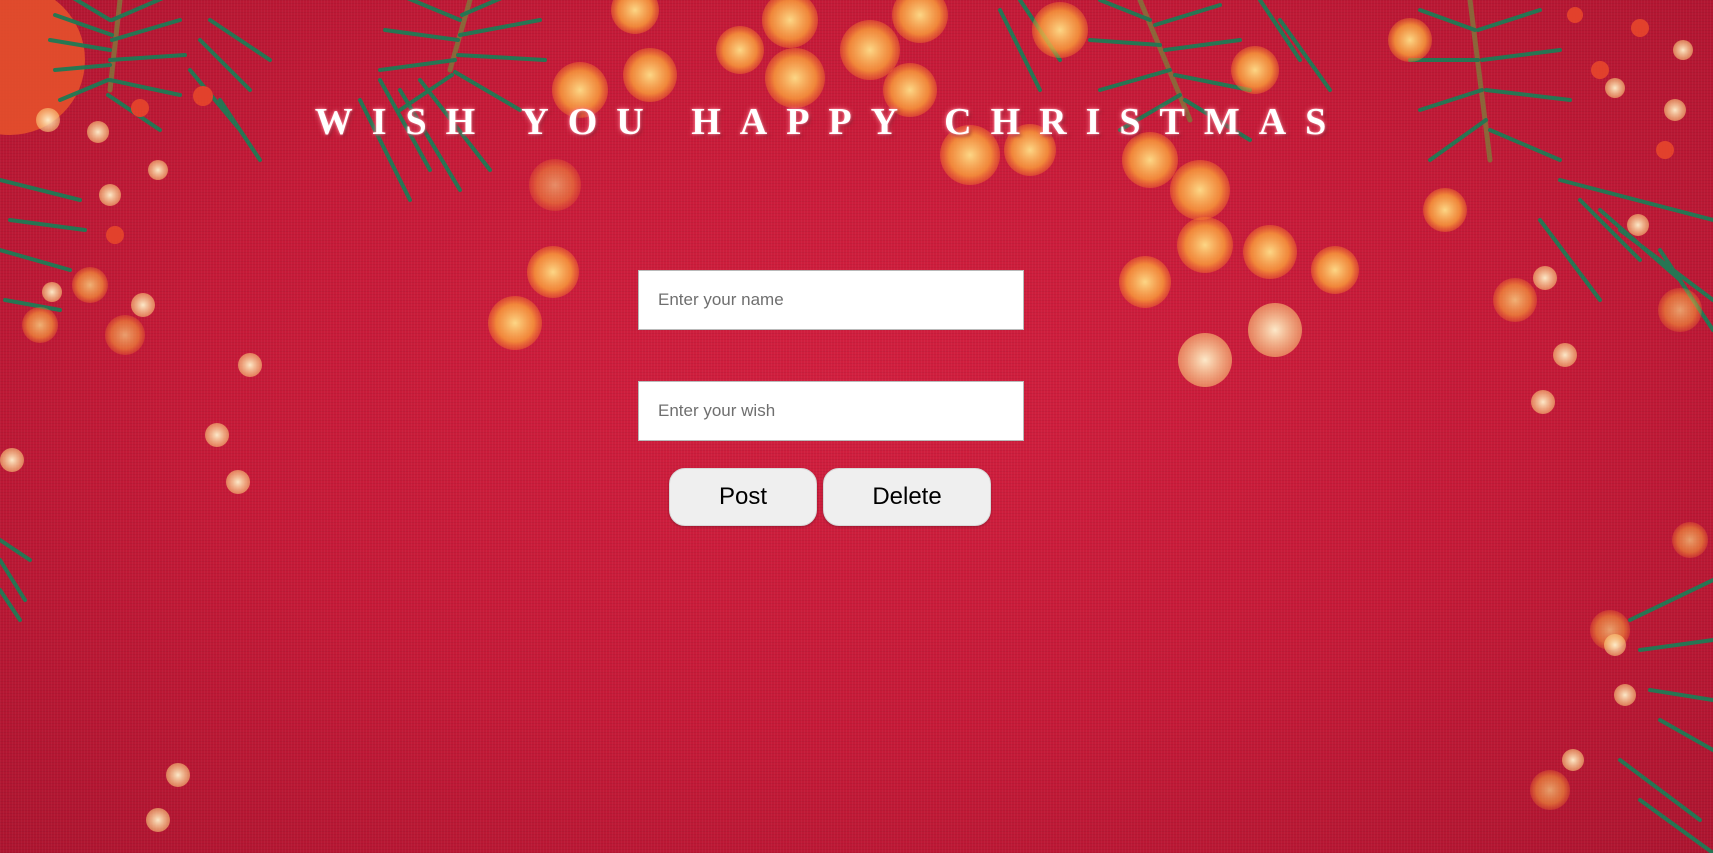 The width and height of the screenshot is (1713, 853). Describe the element at coordinates (743, 497) in the screenshot. I see `post-button: Post` at that location.